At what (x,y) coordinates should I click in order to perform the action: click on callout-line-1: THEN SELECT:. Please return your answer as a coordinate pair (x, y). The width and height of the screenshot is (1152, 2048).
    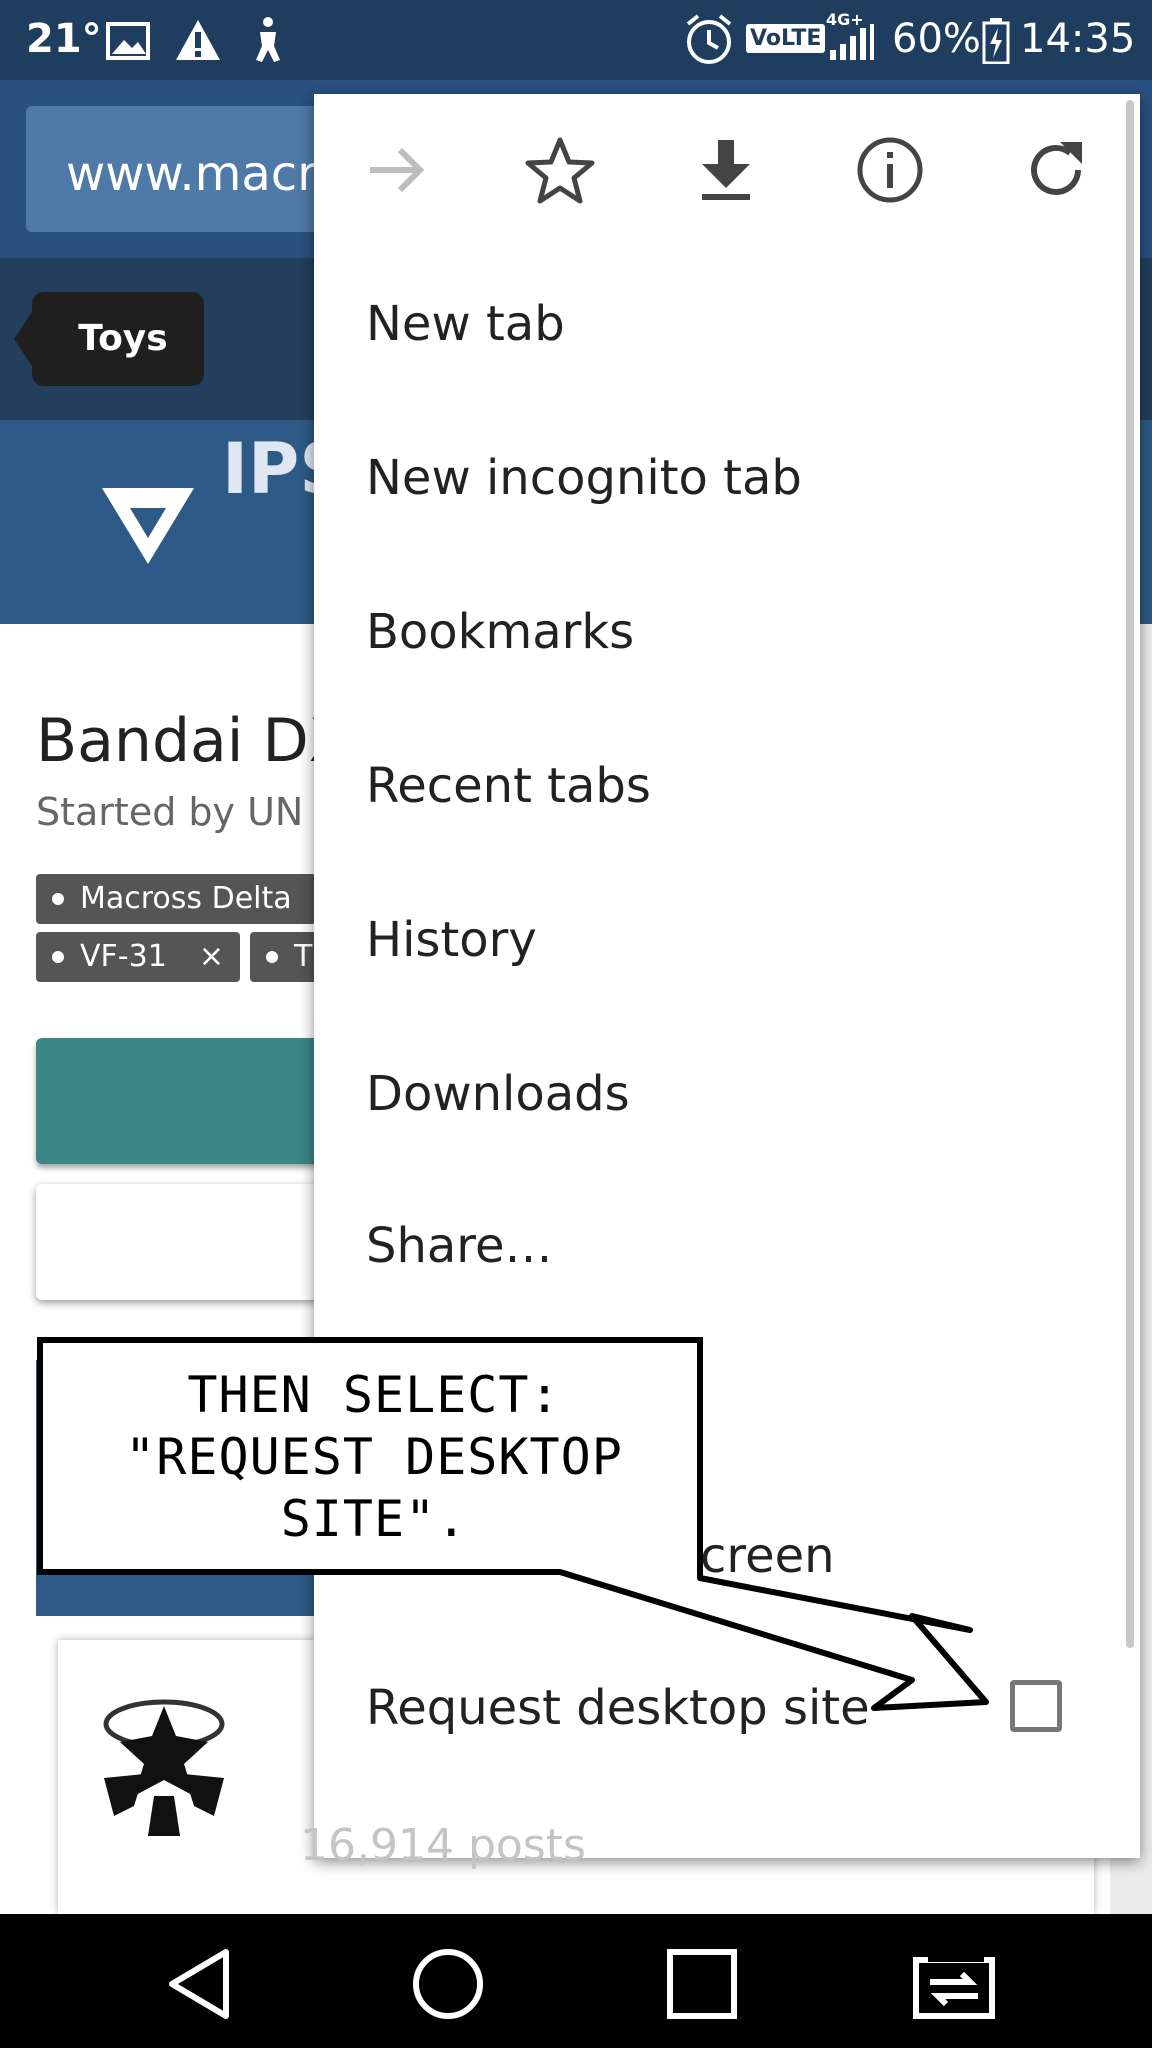
    Looking at the image, I should click on (374, 1395).